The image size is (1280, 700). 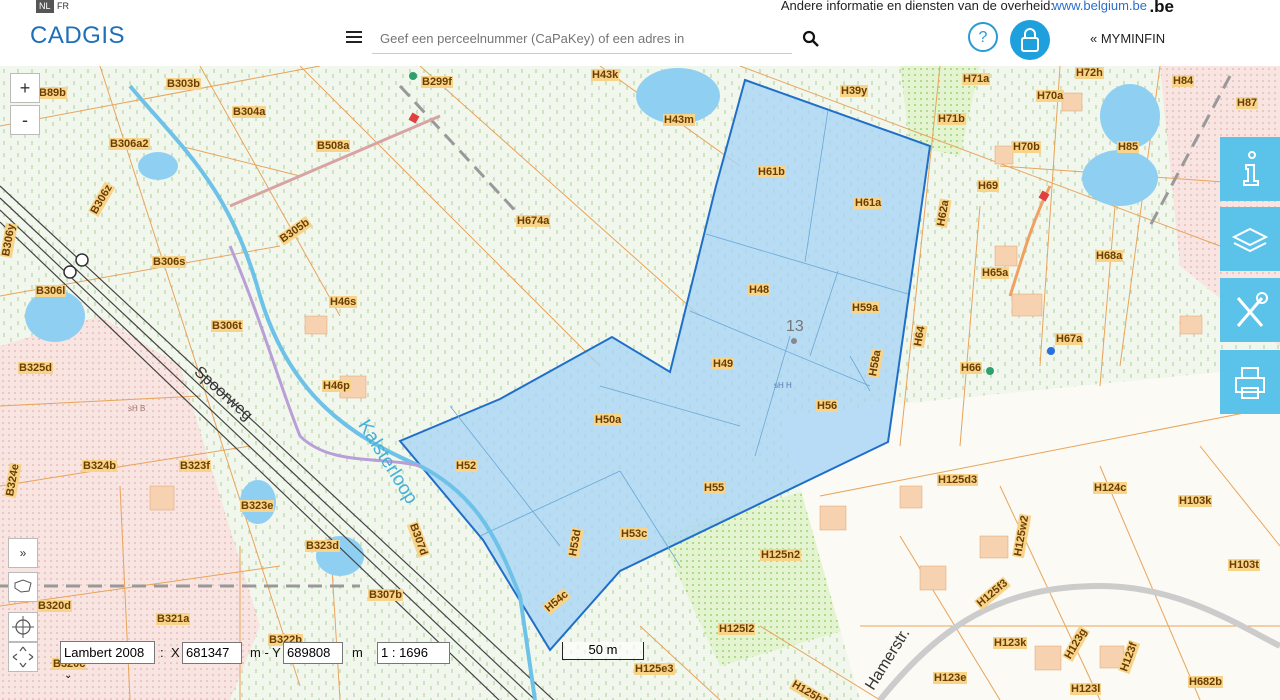 I want to click on parcel-label: B306l, so click(x=51, y=291).